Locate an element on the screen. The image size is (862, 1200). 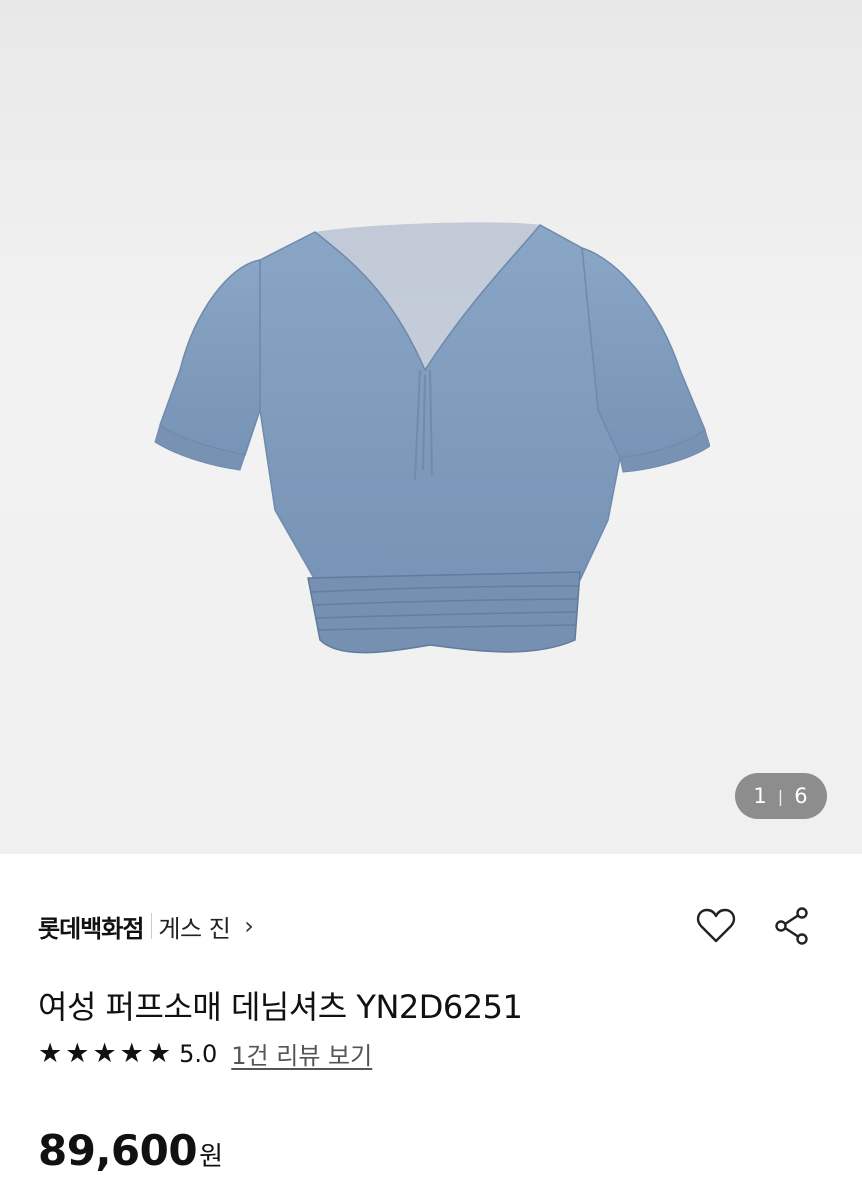
heart-outline-icon is located at coordinates (716, 925).